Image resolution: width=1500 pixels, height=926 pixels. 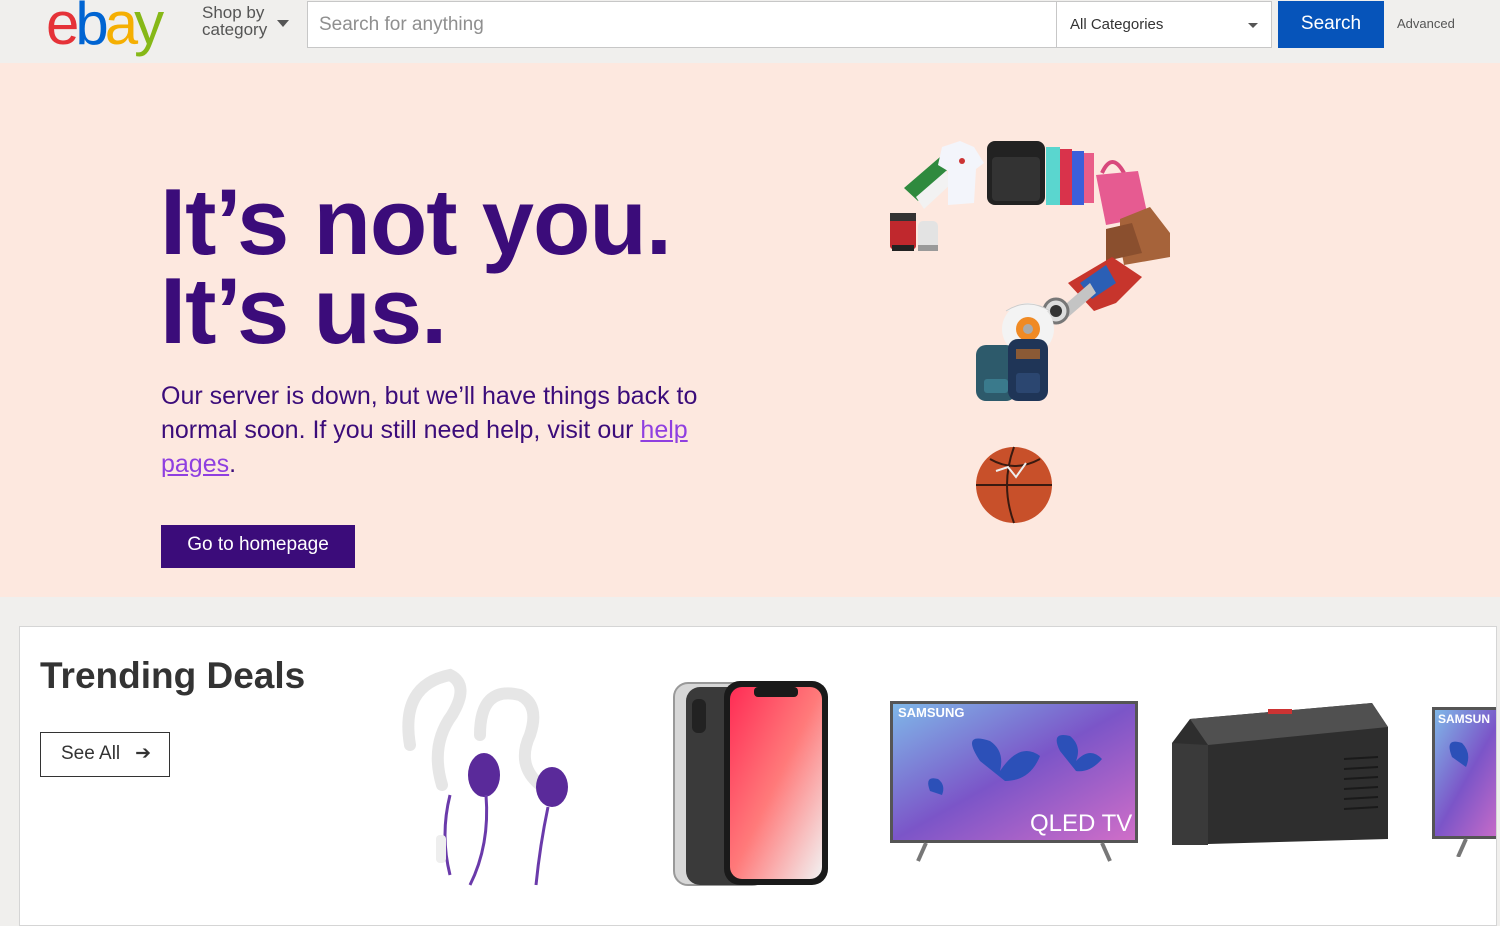 I want to click on smart-speaker-icon, so click(x=928, y=236).